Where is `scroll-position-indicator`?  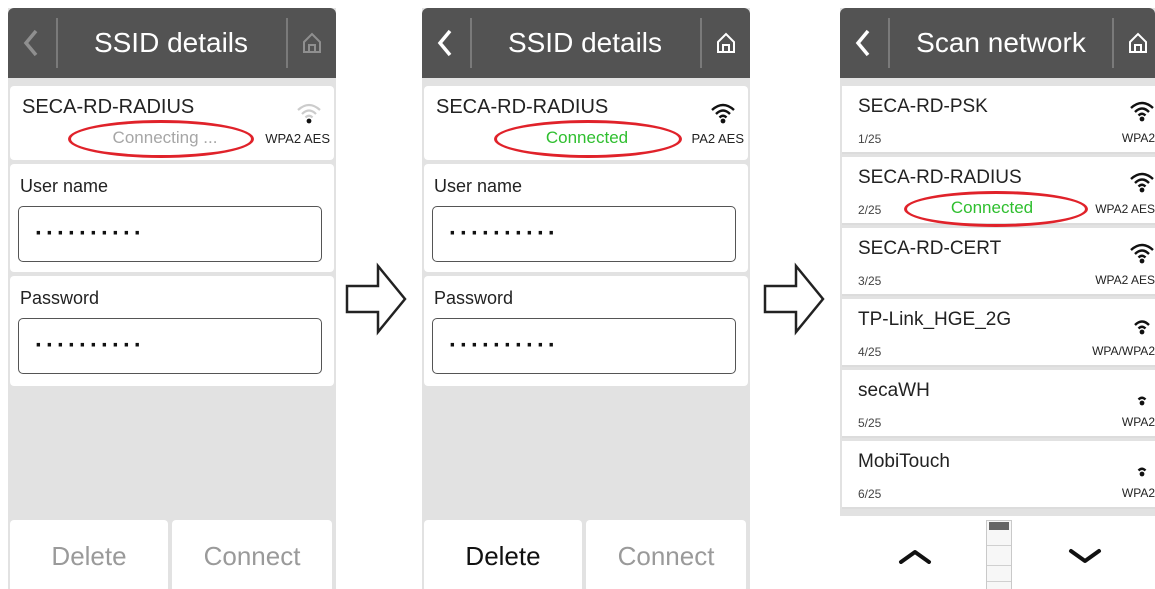 scroll-position-indicator is located at coordinates (999, 554).